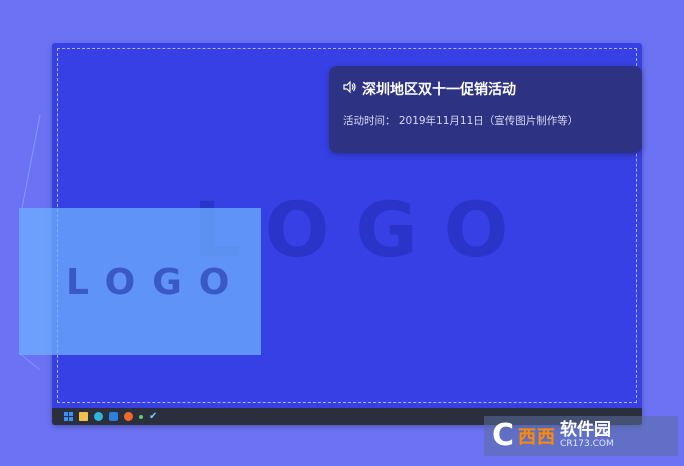 The image size is (684, 466). Describe the element at coordinates (113, 416) in the screenshot. I see `mail-icon` at that location.